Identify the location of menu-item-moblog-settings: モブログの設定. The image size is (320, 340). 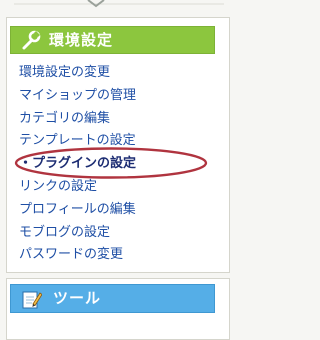
(119, 233).